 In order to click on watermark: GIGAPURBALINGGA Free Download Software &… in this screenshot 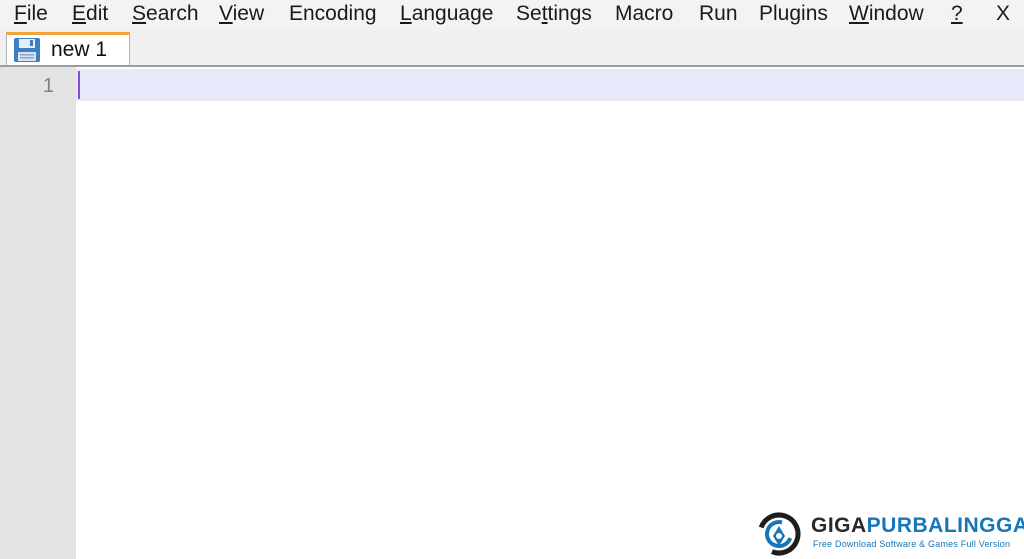, I will do `click(890, 533)`.